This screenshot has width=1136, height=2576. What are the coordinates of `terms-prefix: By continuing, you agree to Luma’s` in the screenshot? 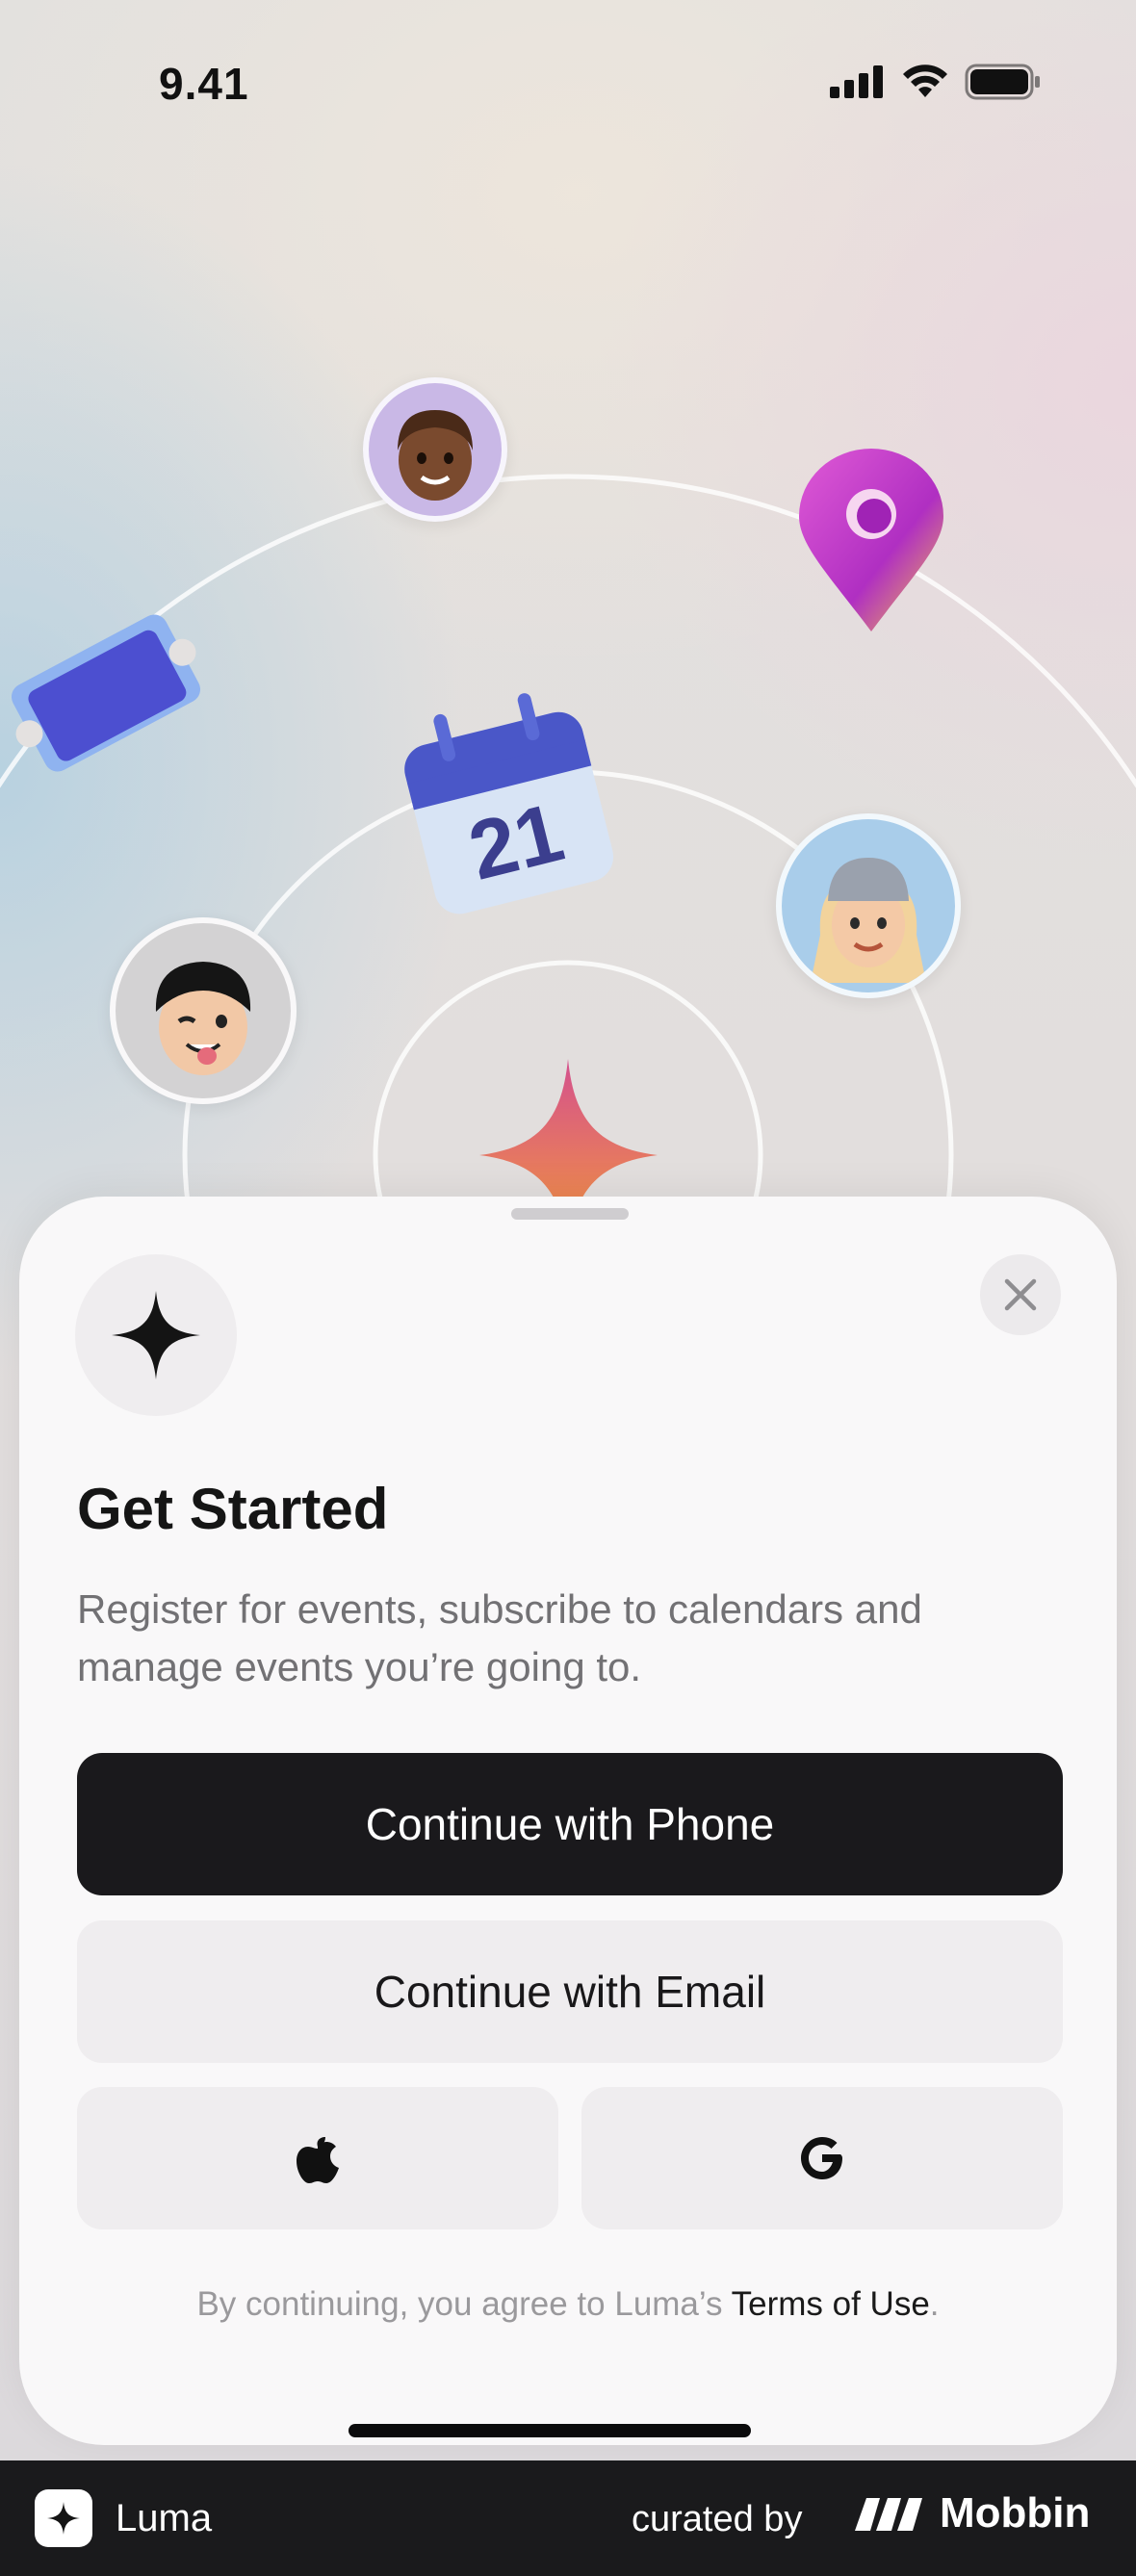 It's located at (464, 2304).